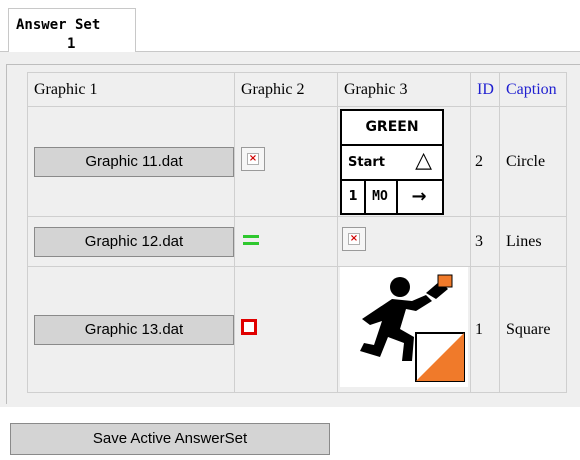 The image size is (580, 460). I want to click on cell-caption: Lines, so click(533, 241).